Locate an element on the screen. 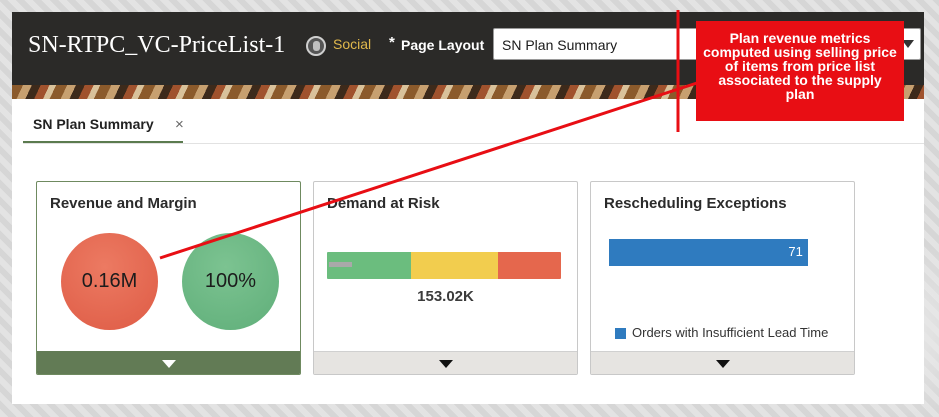 The width and height of the screenshot is (939, 417). risk-segment-late is located at coordinates (529, 265).